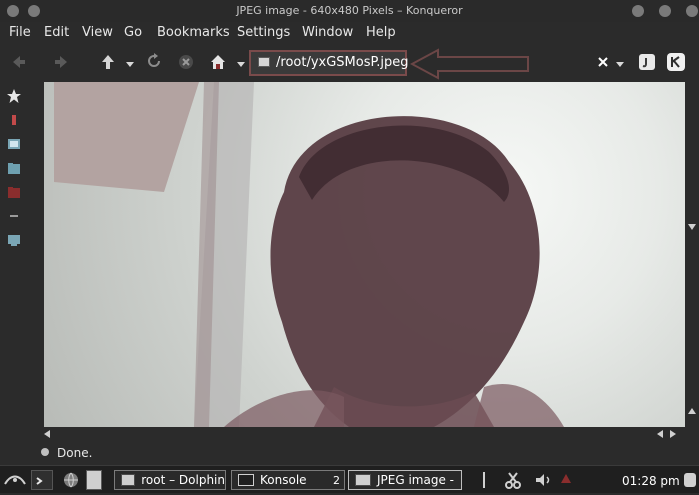 Image resolution: width=699 pixels, height=495 pixels. What do you see at coordinates (264, 62) in the screenshot?
I see `file-type-icon` at bounding box center [264, 62].